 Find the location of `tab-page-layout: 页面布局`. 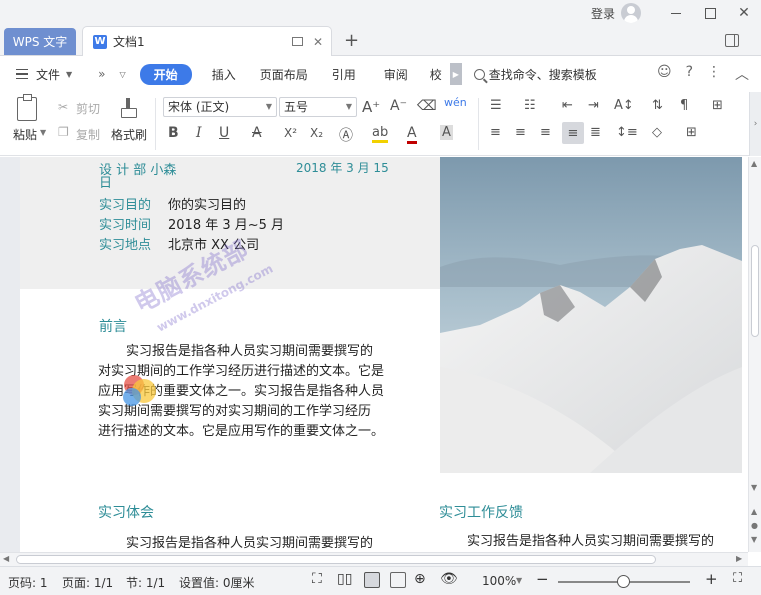

tab-page-layout: 页面布局 is located at coordinates (284, 74).